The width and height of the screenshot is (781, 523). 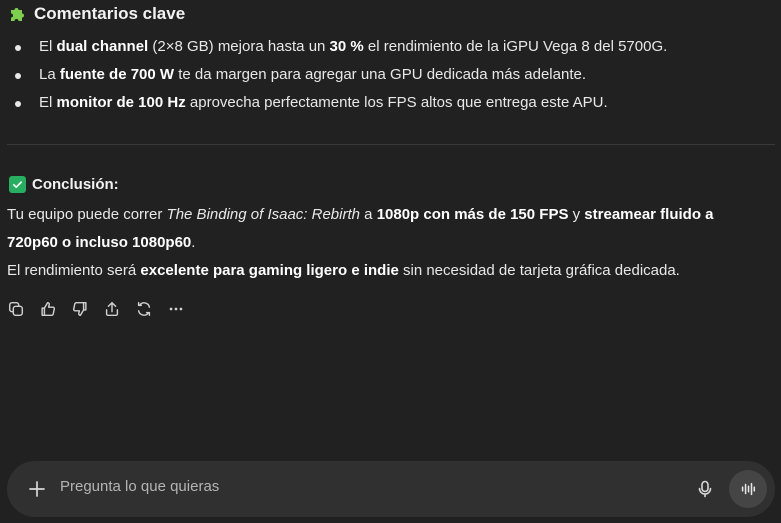 I want to click on divider, so click(x=391, y=144).